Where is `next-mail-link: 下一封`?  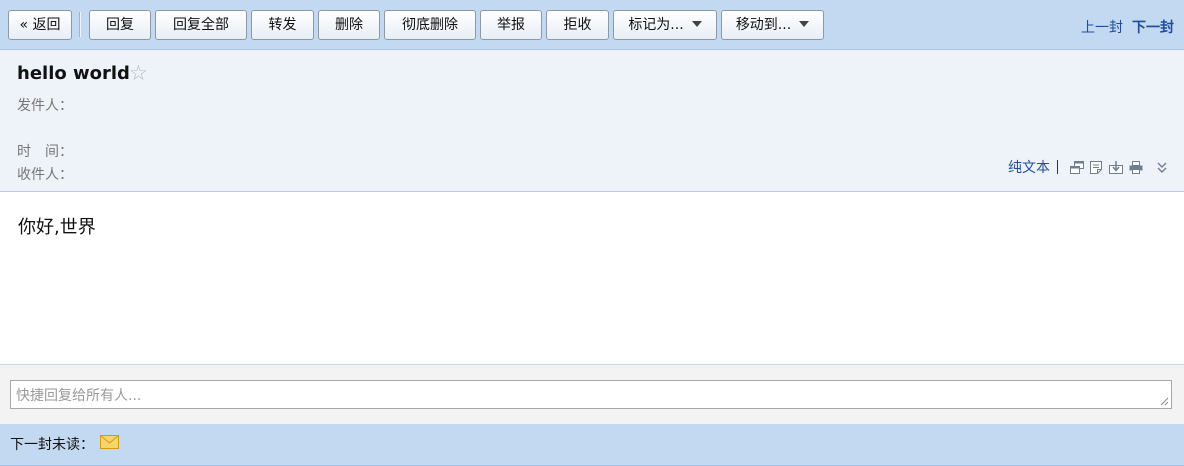 next-mail-link: 下一封 is located at coordinates (1153, 27).